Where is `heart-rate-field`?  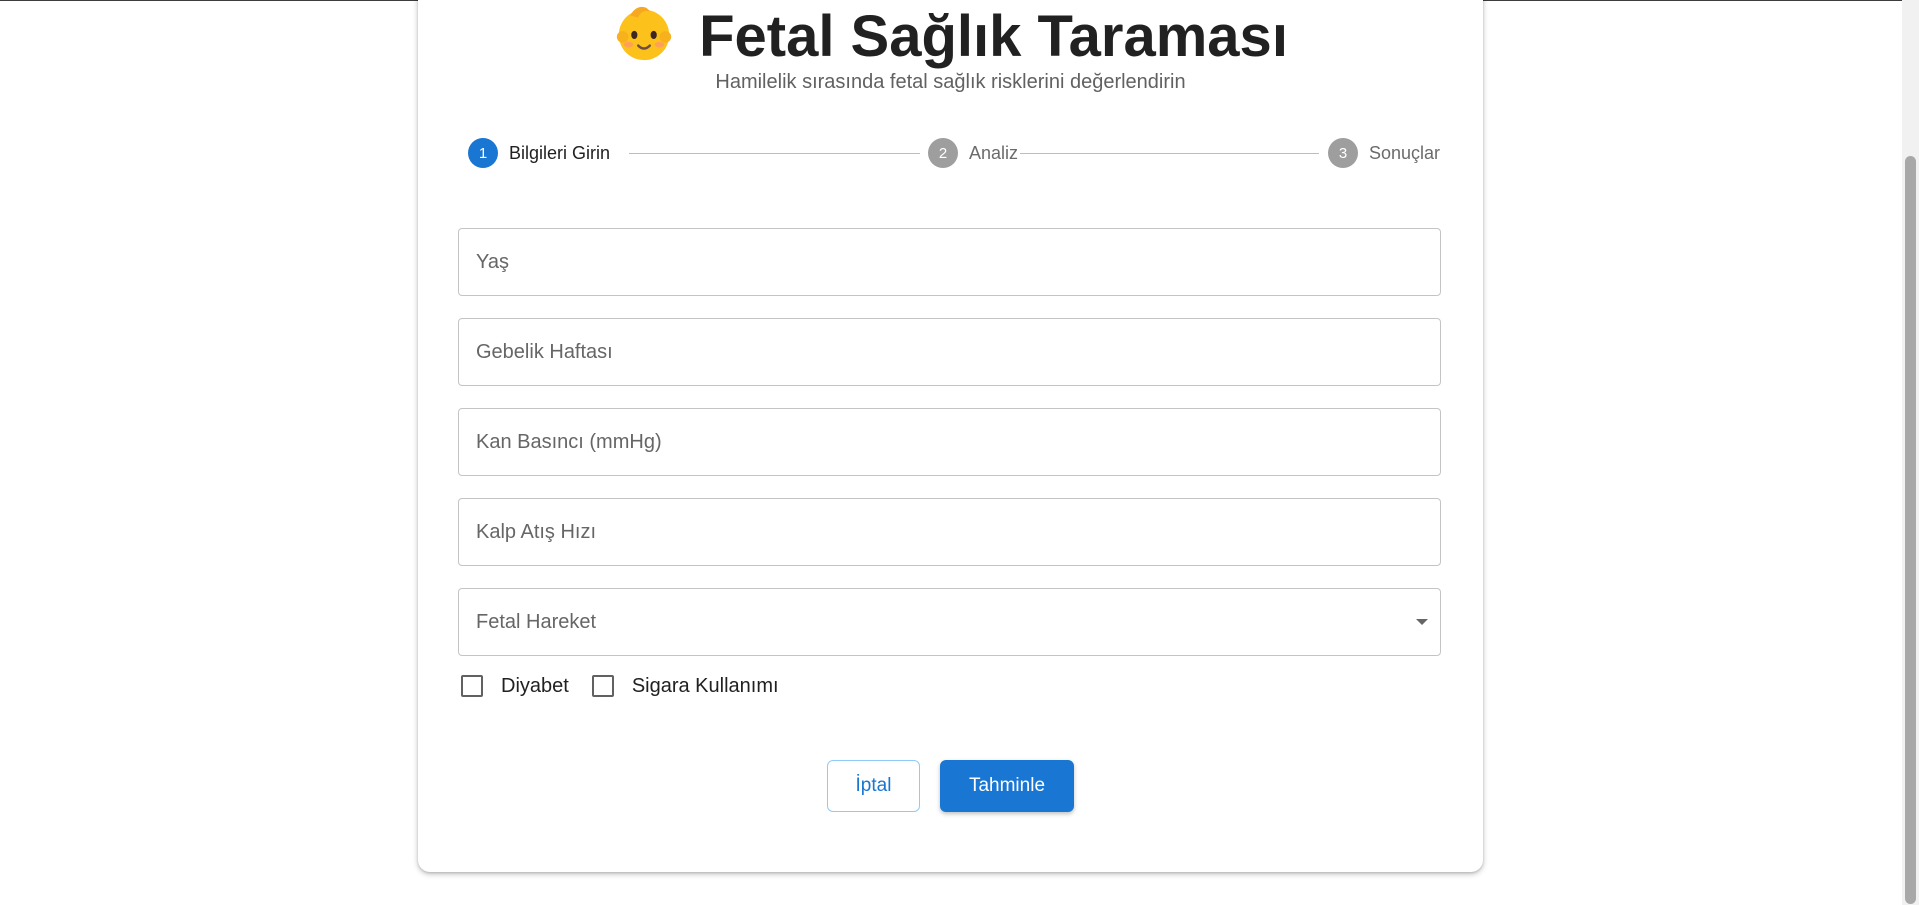 heart-rate-field is located at coordinates (949, 532).